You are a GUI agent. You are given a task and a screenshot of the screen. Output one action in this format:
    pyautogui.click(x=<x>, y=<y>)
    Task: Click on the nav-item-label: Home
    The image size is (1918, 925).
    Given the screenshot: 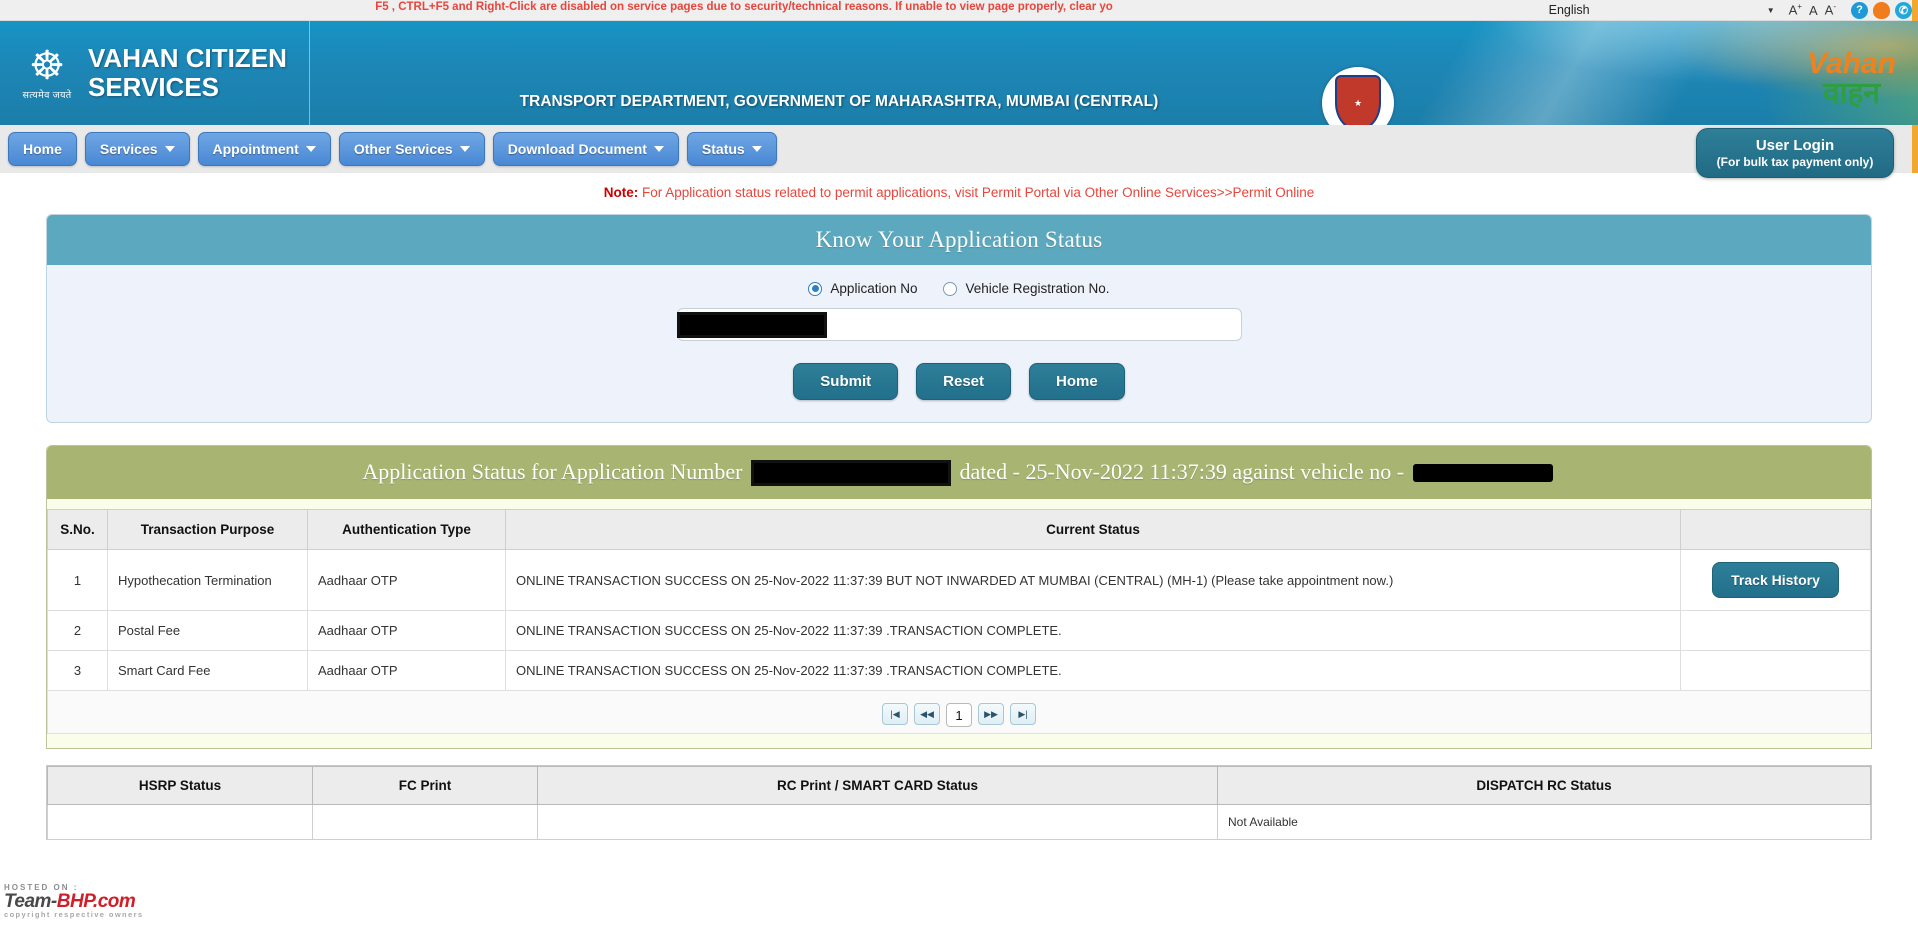 What is the action you would take?
    pyautogui.click(x=42, y=149)
    